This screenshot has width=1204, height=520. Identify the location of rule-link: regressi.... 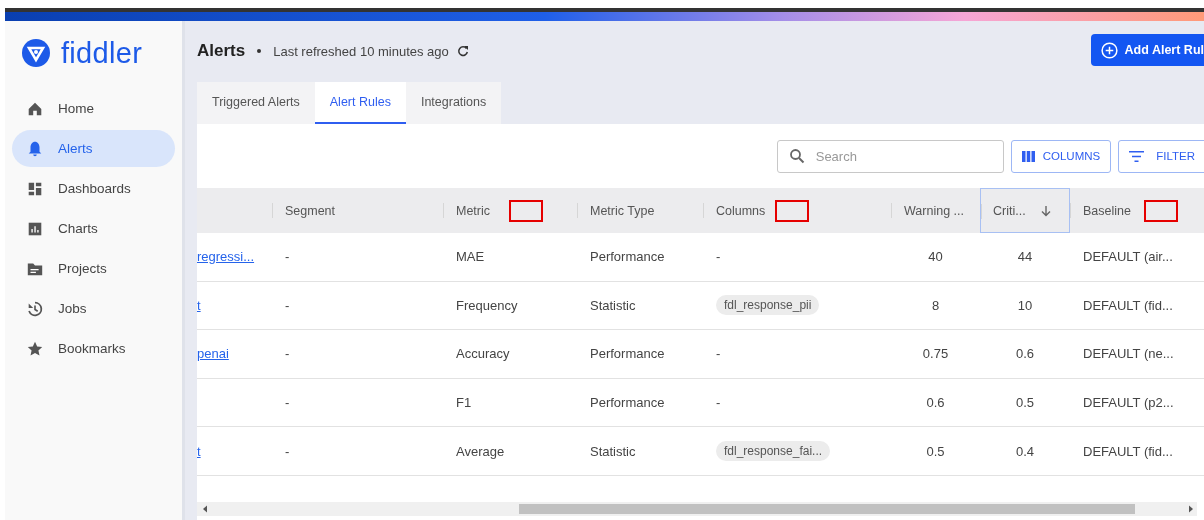
(226, 257).